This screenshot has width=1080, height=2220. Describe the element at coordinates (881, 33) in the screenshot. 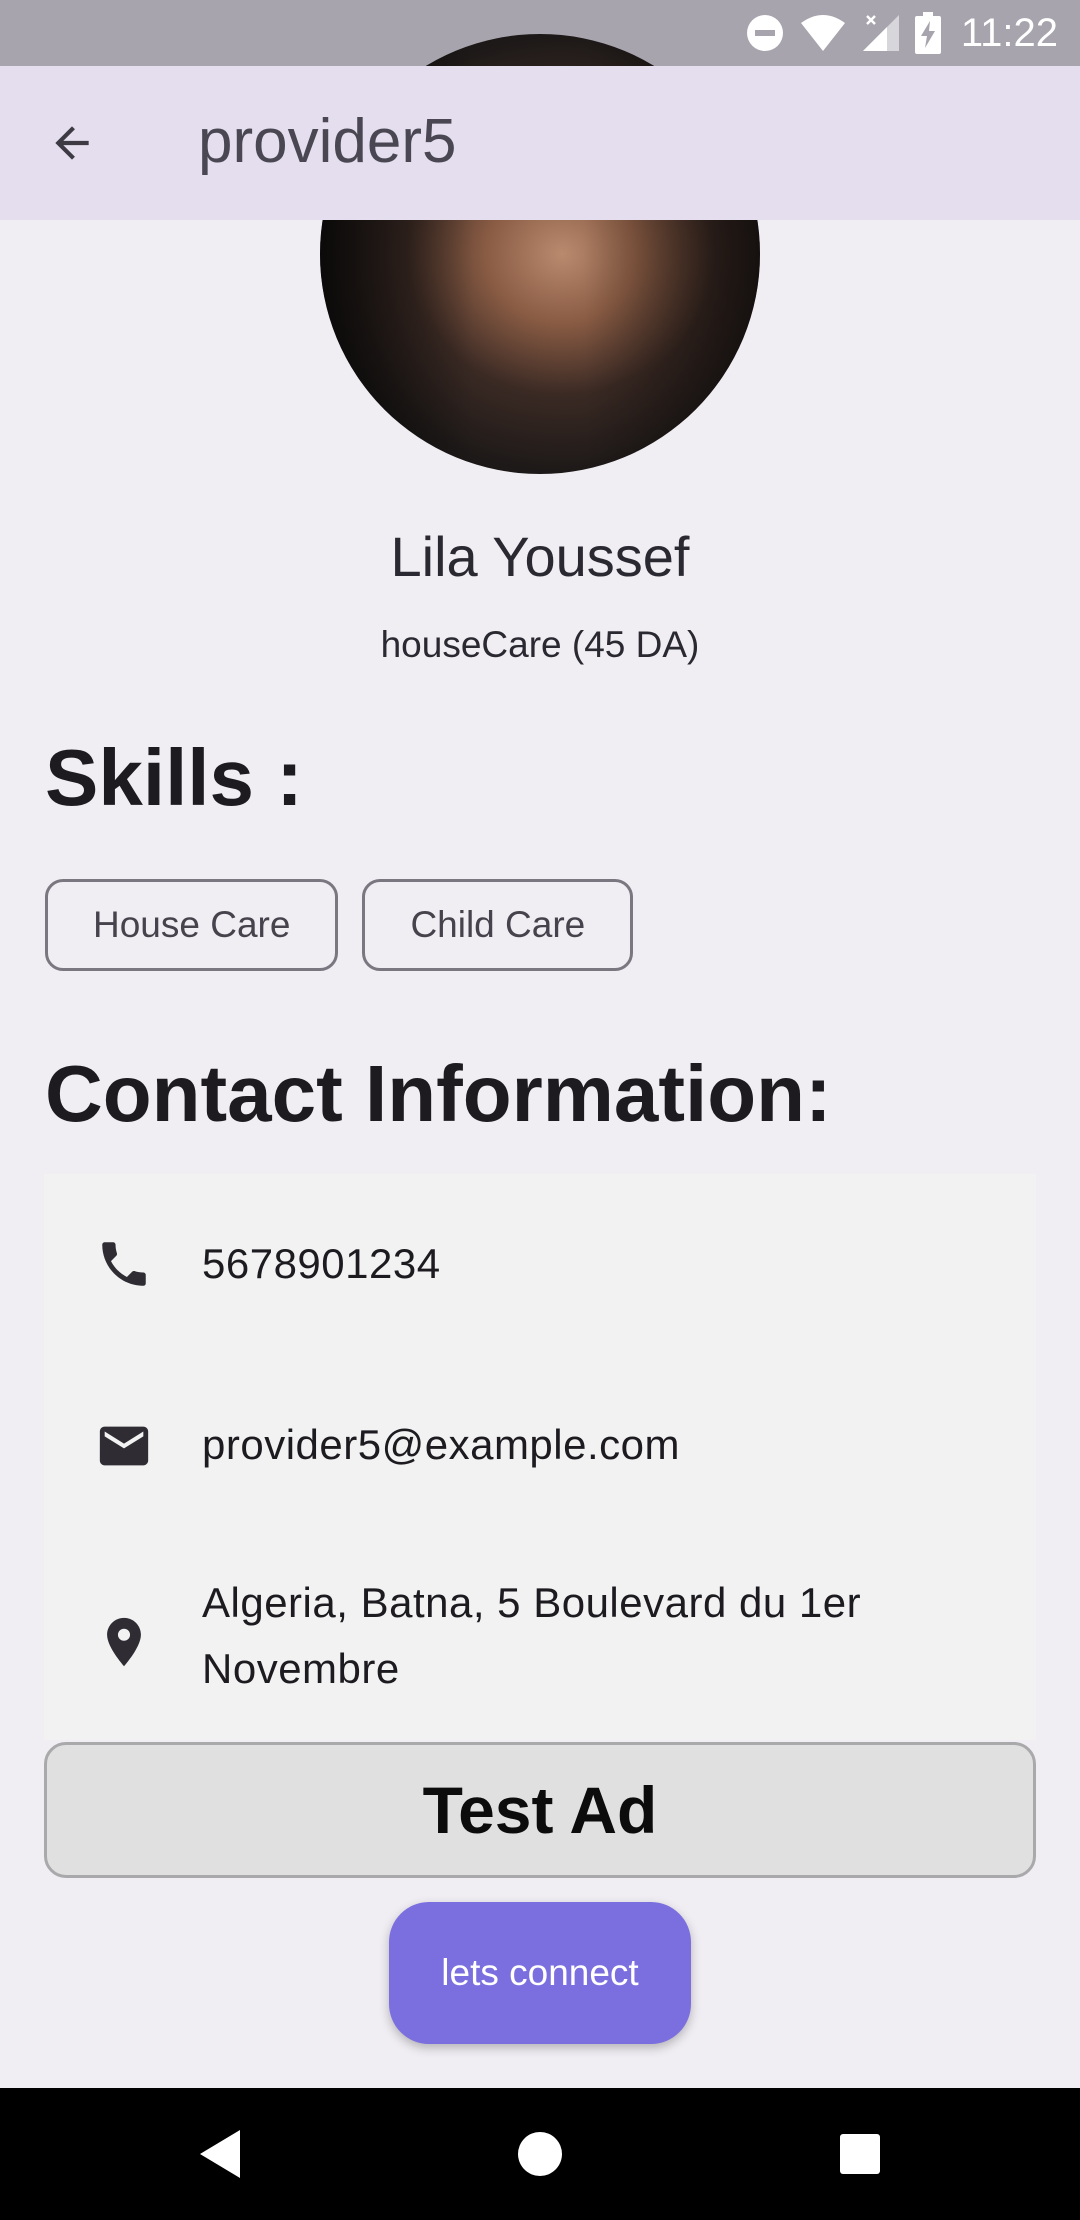

I see `signal-icon` at that location.